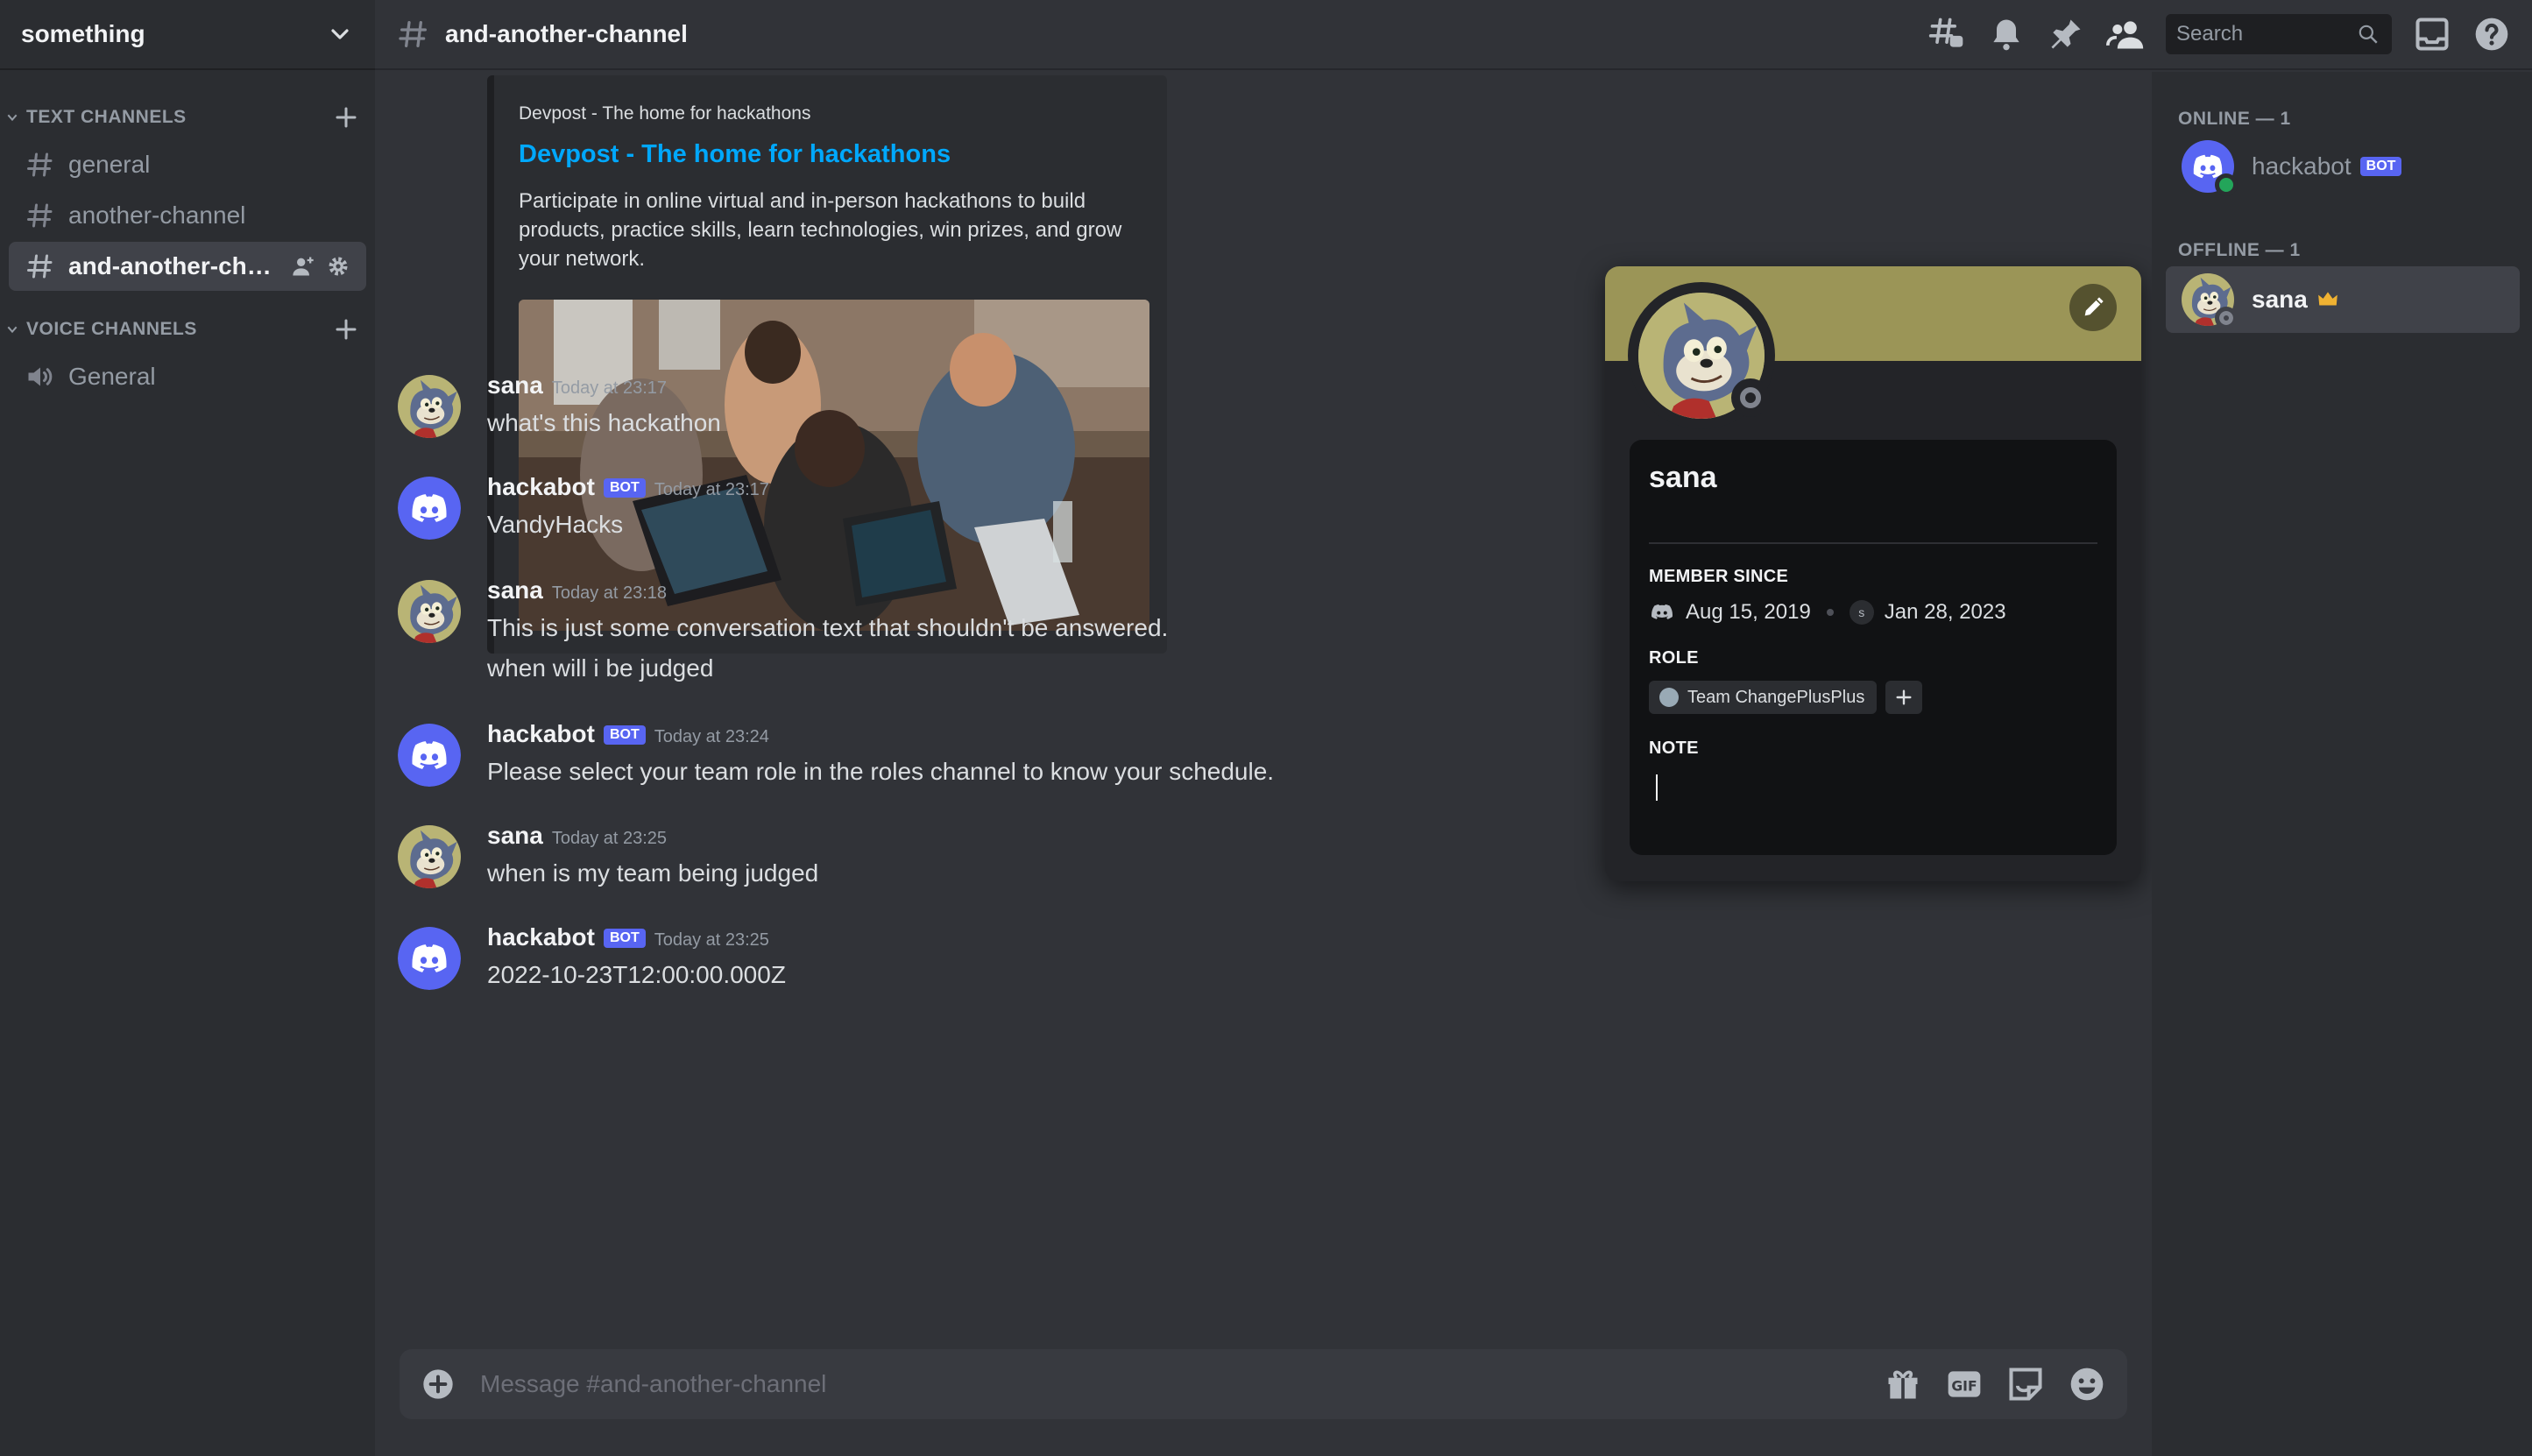  I want to click on message-text: 2022-10-23T12:00:00.000Z, so click(637, 974).